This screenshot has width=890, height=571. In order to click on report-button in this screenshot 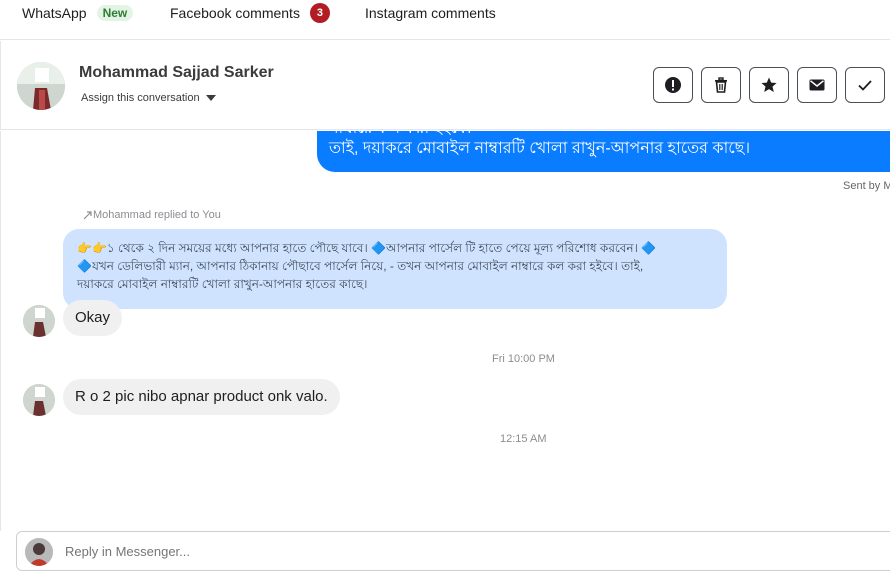, I will do `click(673, 85)`.